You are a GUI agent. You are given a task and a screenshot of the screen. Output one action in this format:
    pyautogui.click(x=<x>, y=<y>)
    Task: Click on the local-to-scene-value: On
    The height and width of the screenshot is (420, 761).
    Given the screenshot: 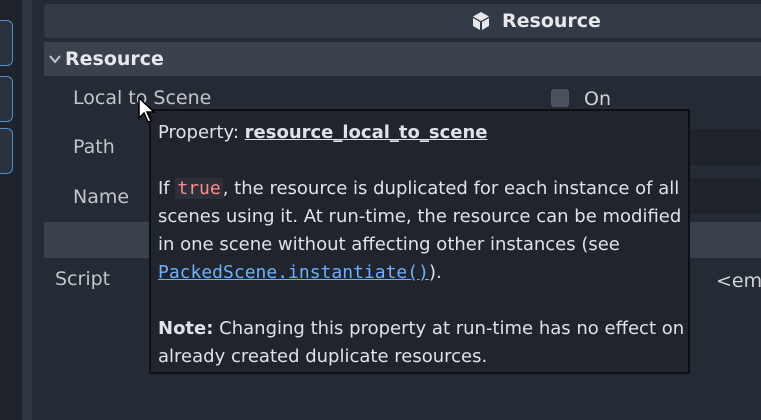 What is the action you would take?
    pyautogui.click(x=597, y=99)
    